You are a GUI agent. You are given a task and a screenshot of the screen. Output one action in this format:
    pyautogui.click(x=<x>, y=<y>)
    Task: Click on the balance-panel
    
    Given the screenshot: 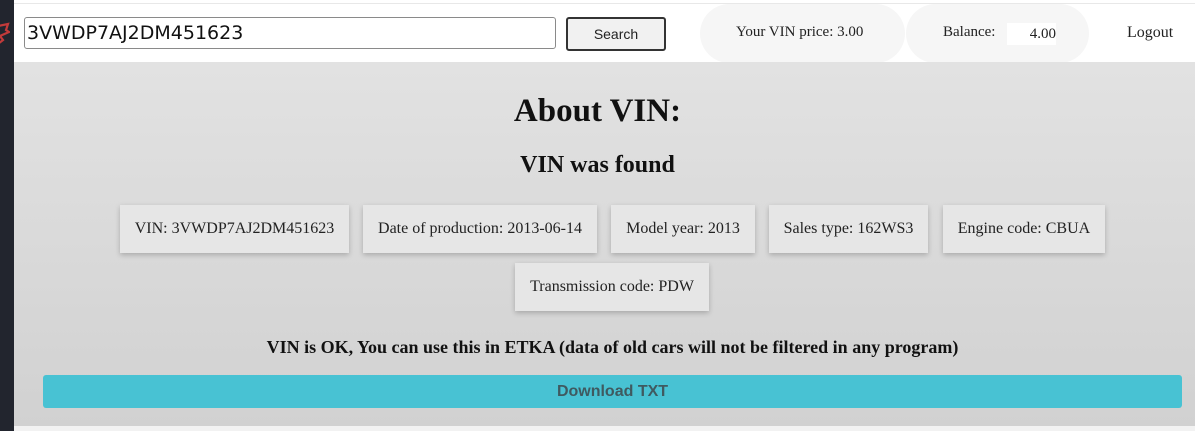 What is the action you would take?
    pyautogui.click(x=997, y=33)
    